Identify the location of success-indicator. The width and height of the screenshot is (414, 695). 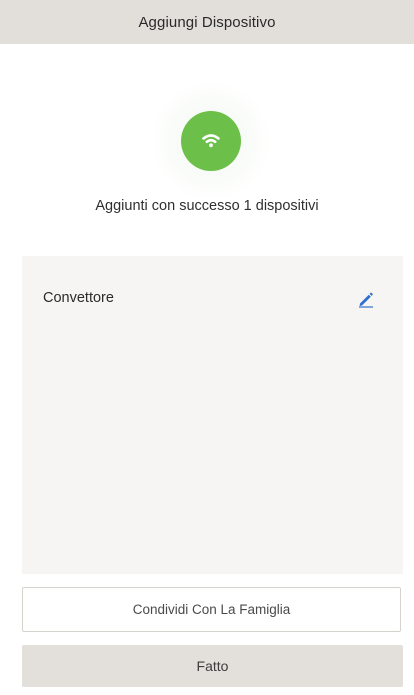
(211, 141).